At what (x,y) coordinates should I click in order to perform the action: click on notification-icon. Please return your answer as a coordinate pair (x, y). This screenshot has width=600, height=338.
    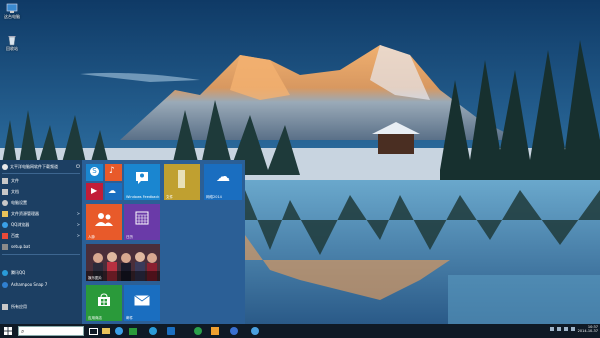
    Looking at the image, I should click on (572, 329).